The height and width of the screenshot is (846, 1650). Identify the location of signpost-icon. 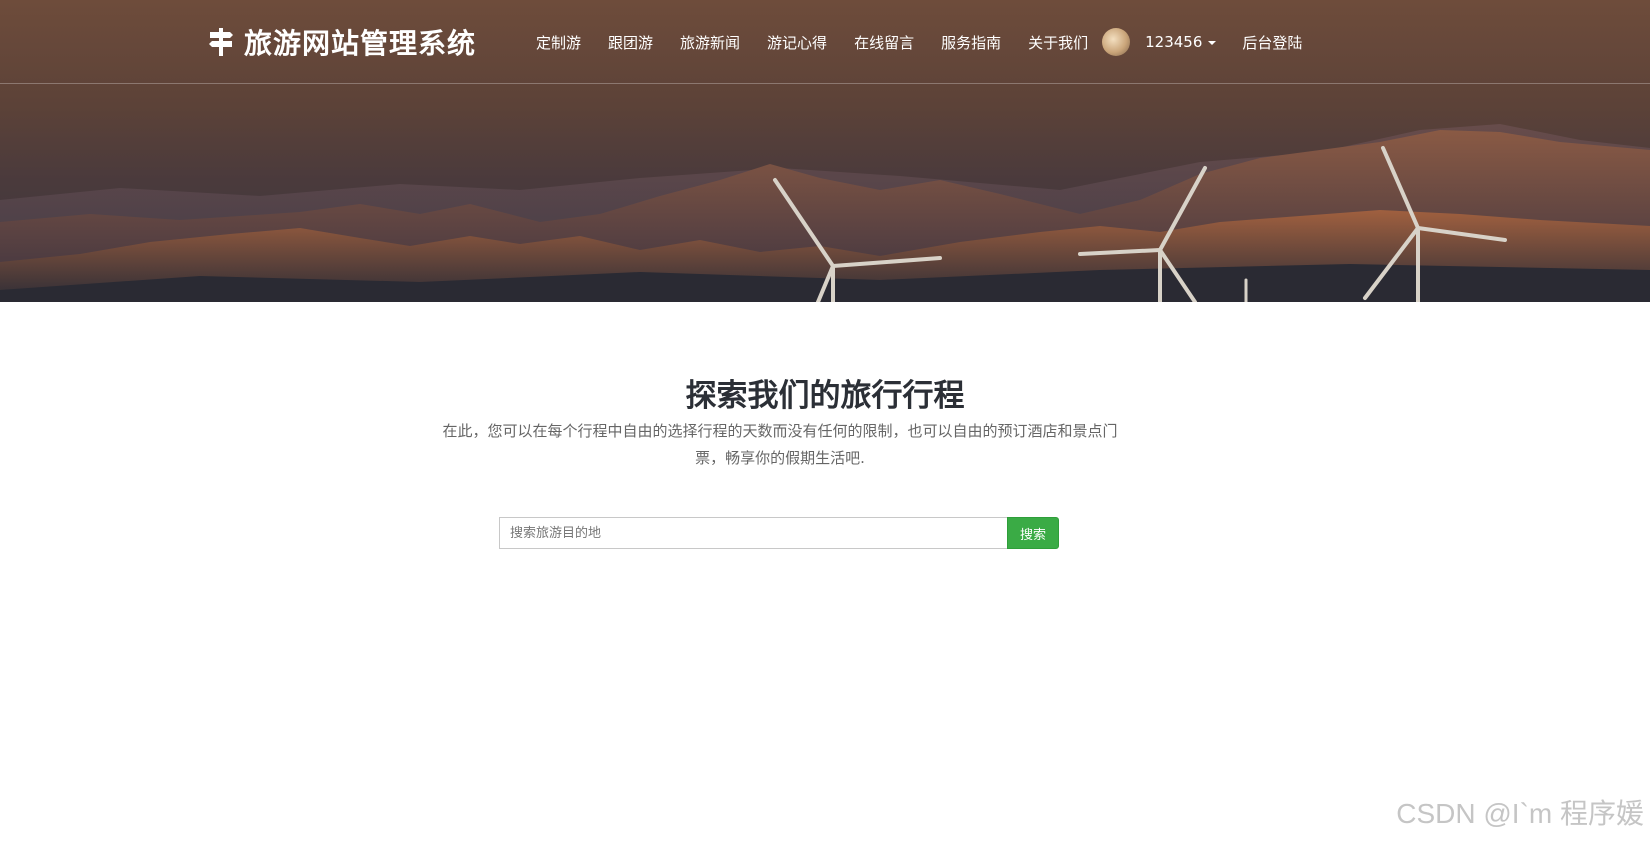
(221, 42).